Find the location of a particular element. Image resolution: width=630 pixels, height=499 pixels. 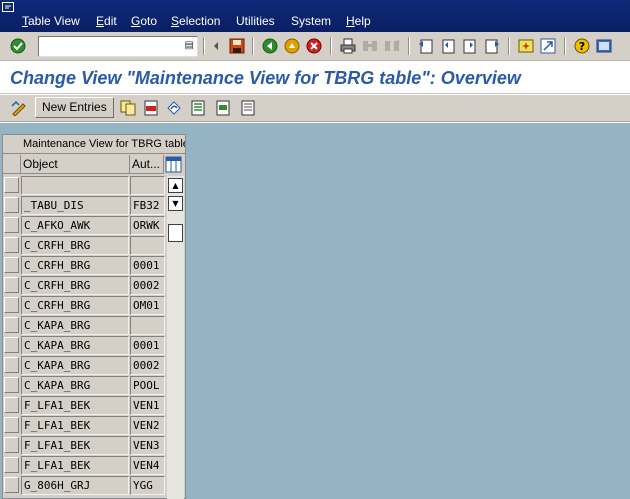

scroll-up-arrow-icon: ▲ is located at coordinates (175, 185).